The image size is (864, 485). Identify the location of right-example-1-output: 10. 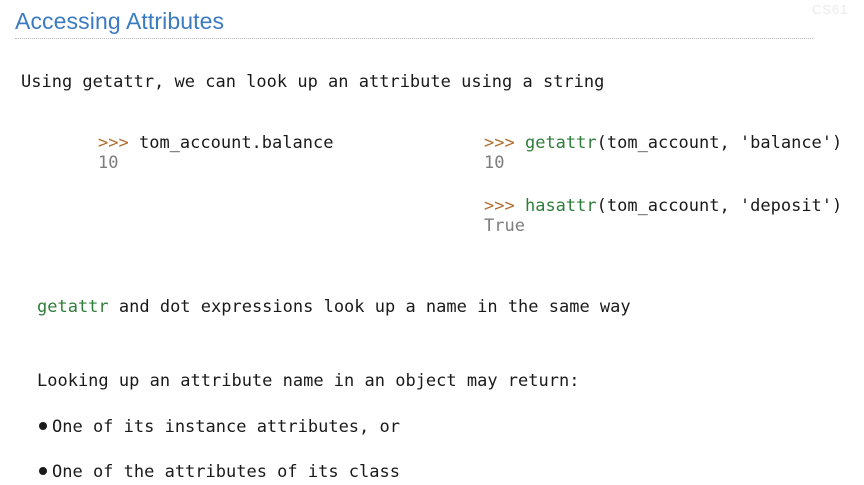
(494, 163).